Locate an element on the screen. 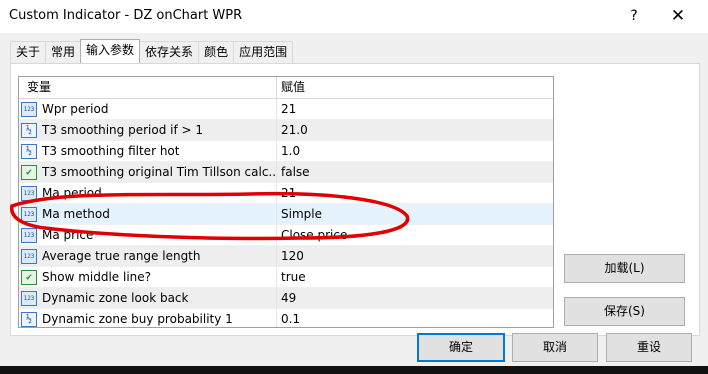  variable-name: Dynamic zone buy probability 1 is located at coordinates (137, 319).